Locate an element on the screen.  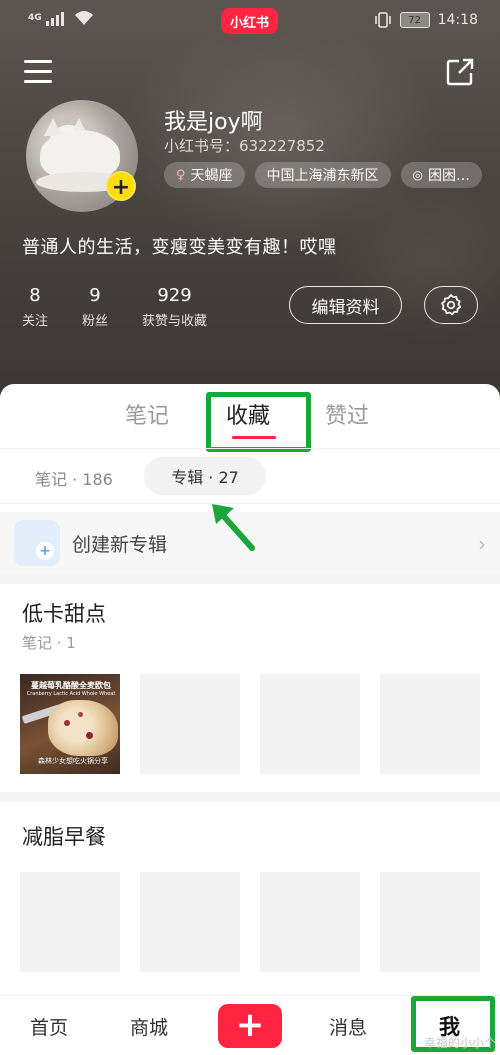
stats: 8 关注 9 粉丝 929 获赞与收藏 is located at coordinates (114, 307).